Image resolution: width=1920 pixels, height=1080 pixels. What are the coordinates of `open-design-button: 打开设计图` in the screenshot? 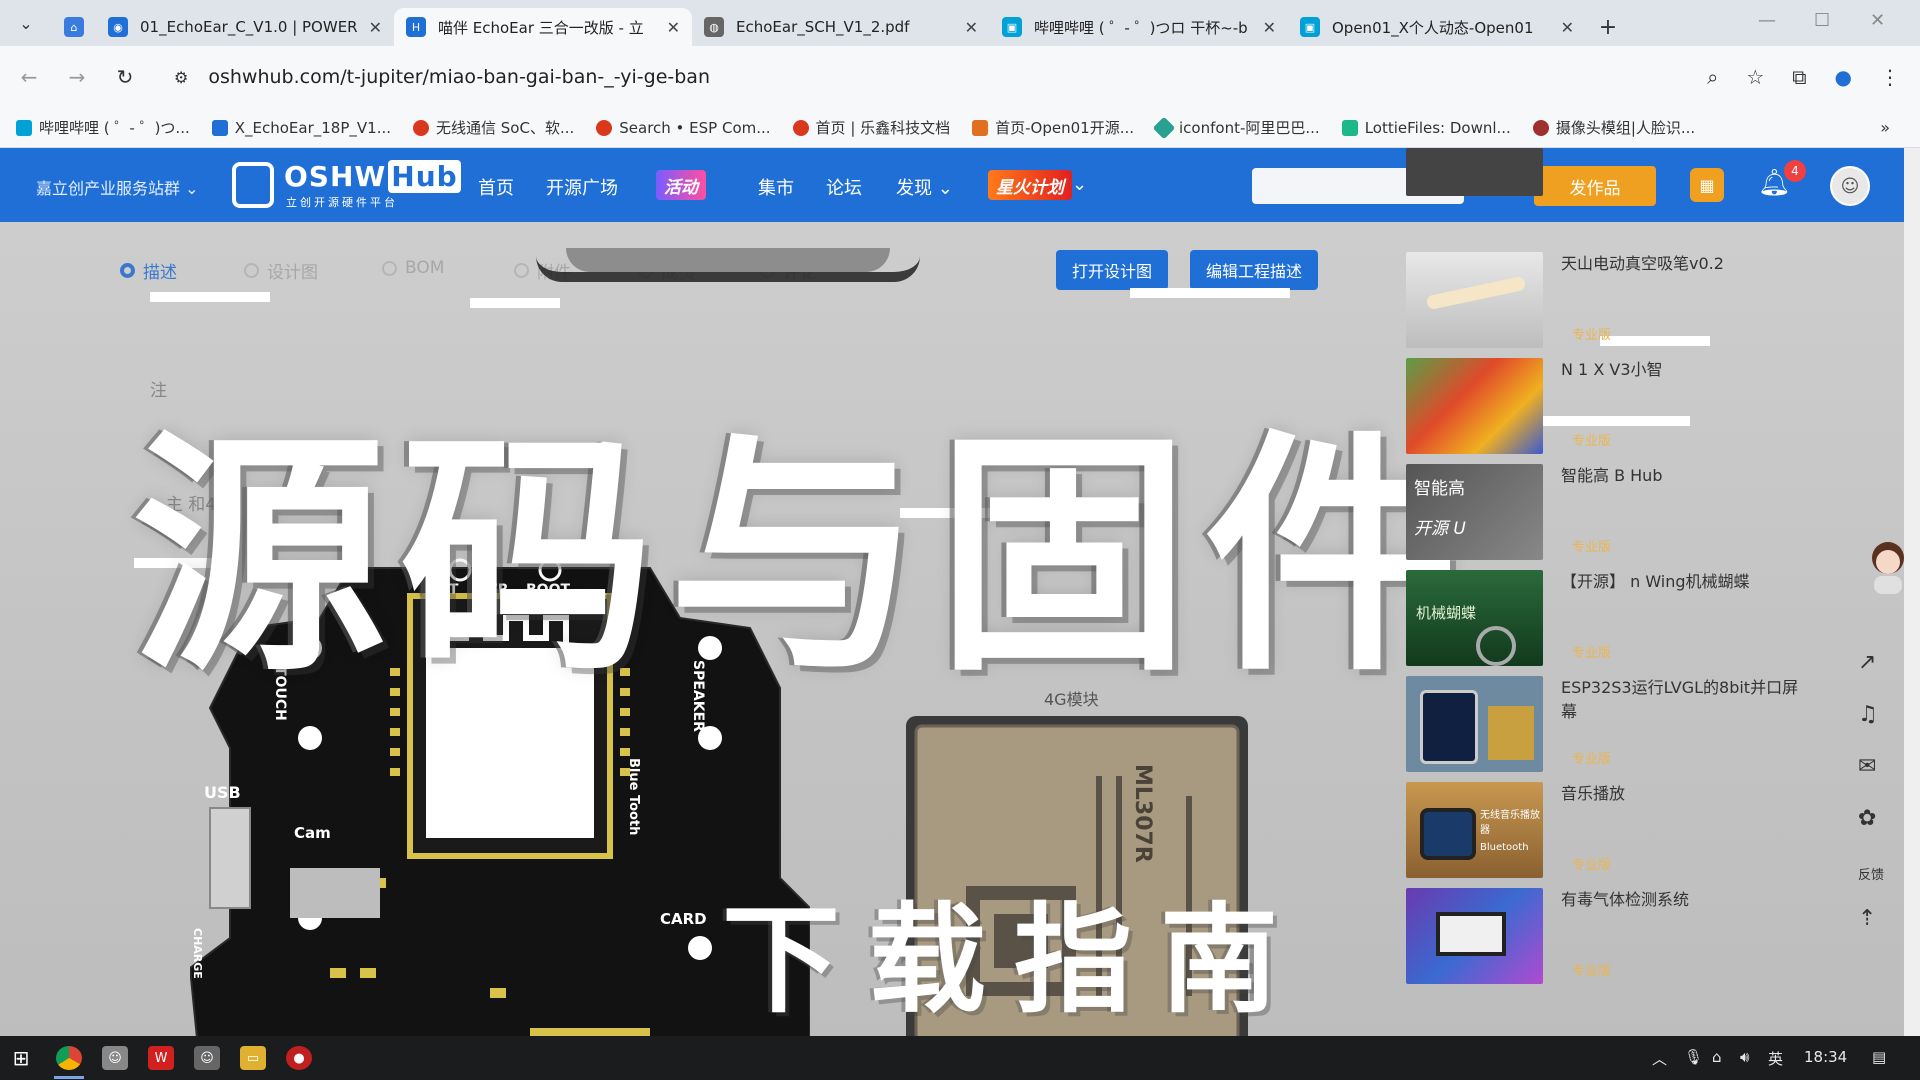 It's located at (1112, 270).